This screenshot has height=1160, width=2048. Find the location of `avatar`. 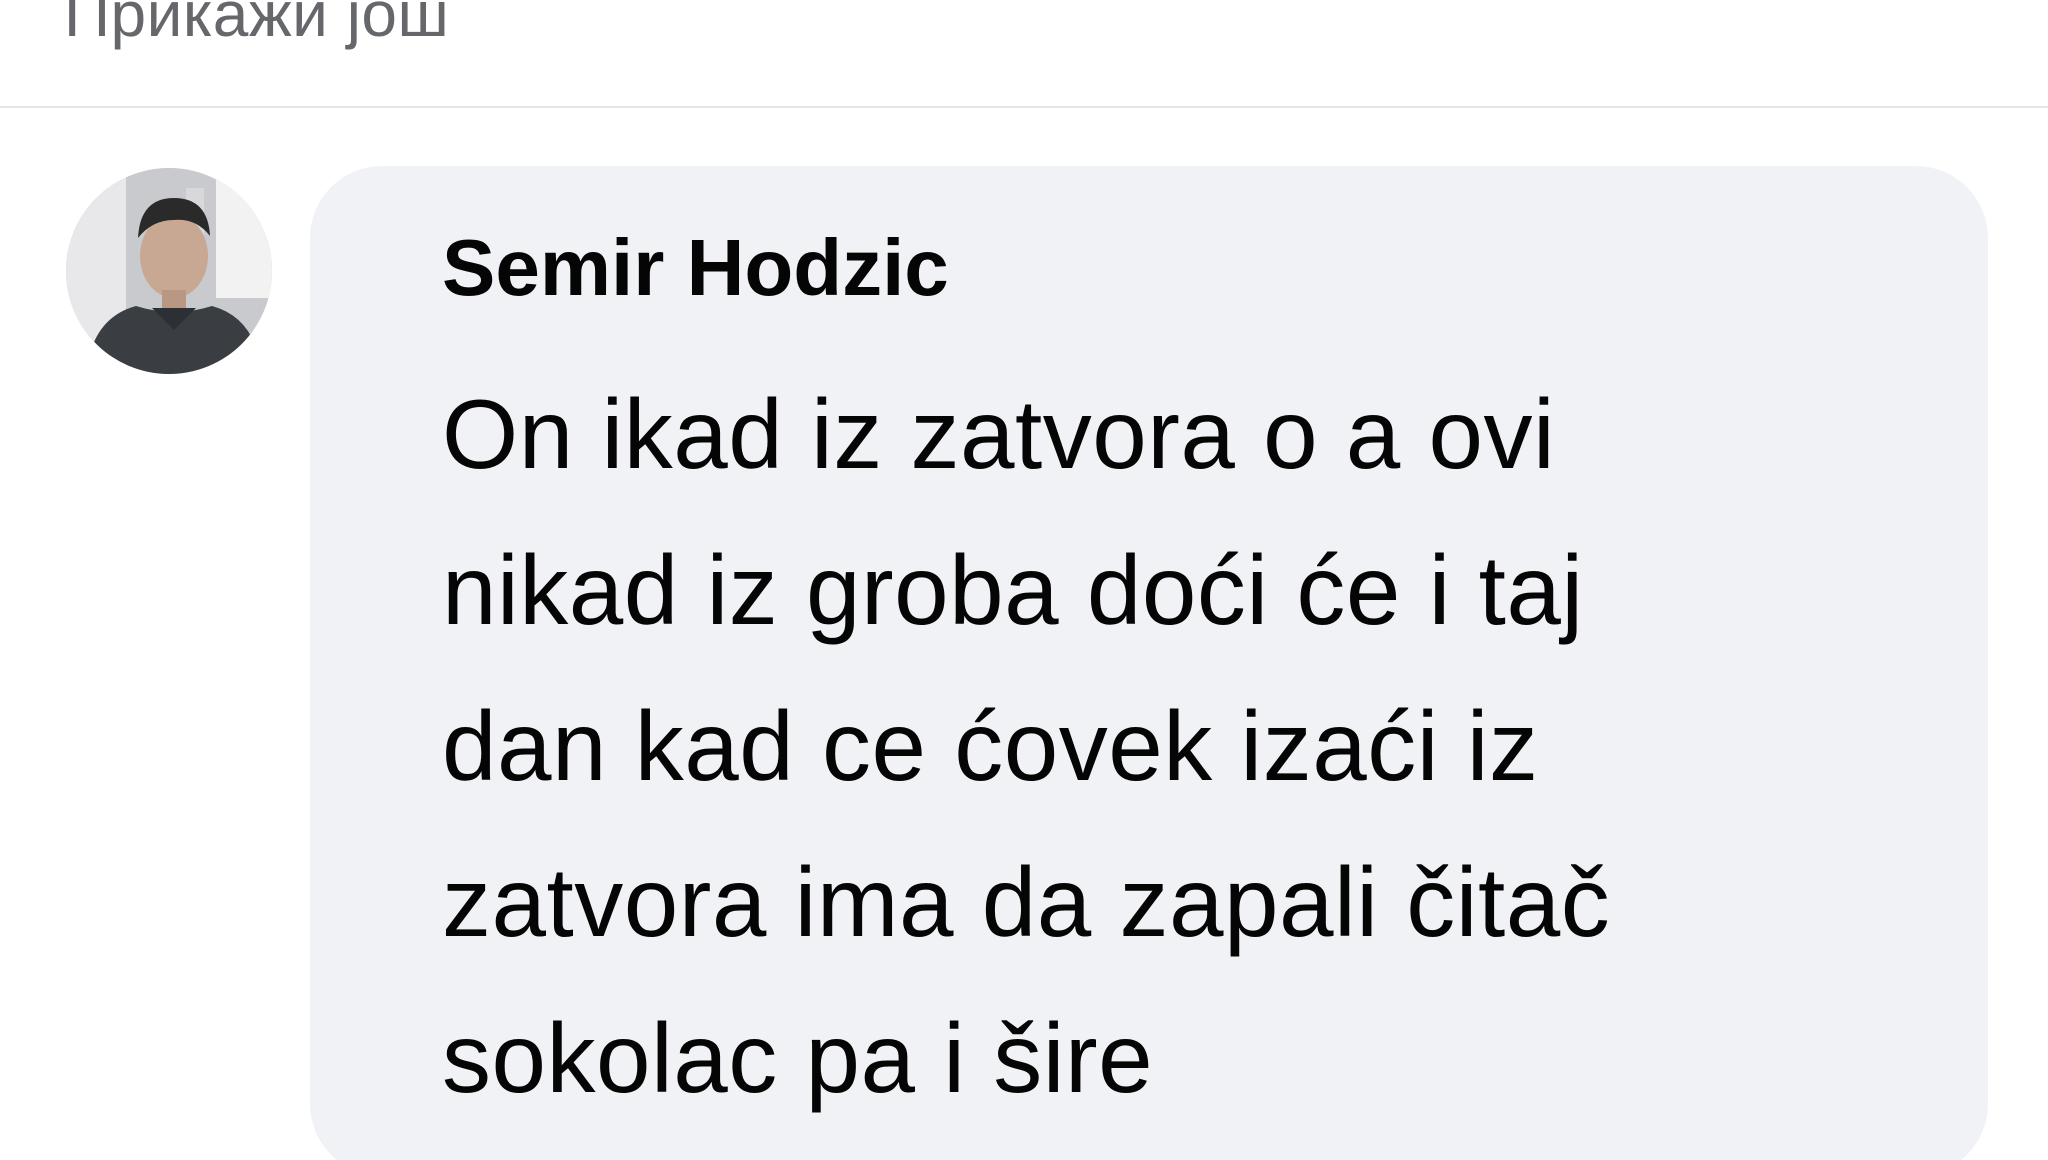

avatar is located at coordinates (169, 271).